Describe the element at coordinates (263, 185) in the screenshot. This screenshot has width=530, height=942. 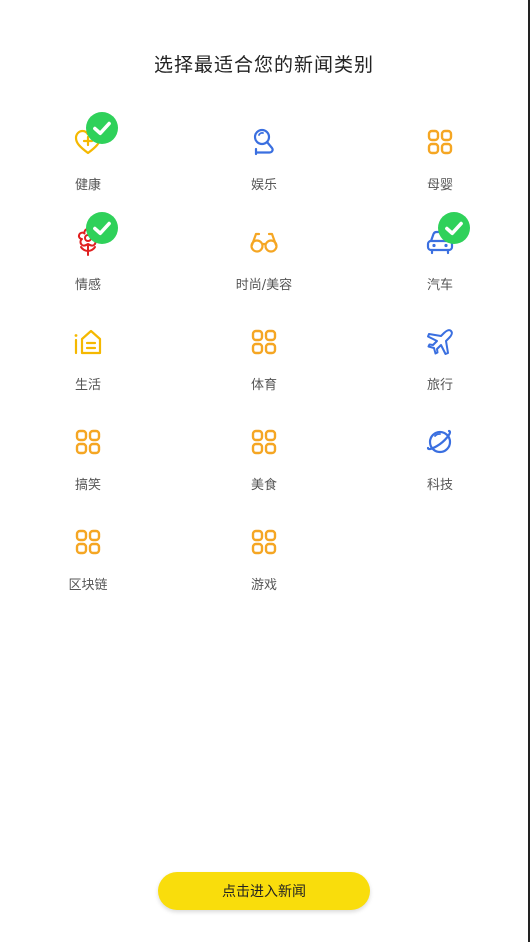
I see `category-label: 娱乐` at that location.